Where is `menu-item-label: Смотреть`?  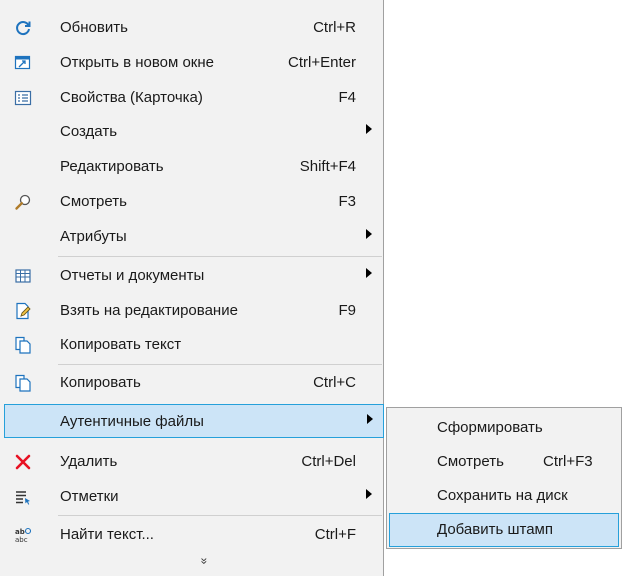
menu-item-label: Смотреть is located at coordinates (93, 201).